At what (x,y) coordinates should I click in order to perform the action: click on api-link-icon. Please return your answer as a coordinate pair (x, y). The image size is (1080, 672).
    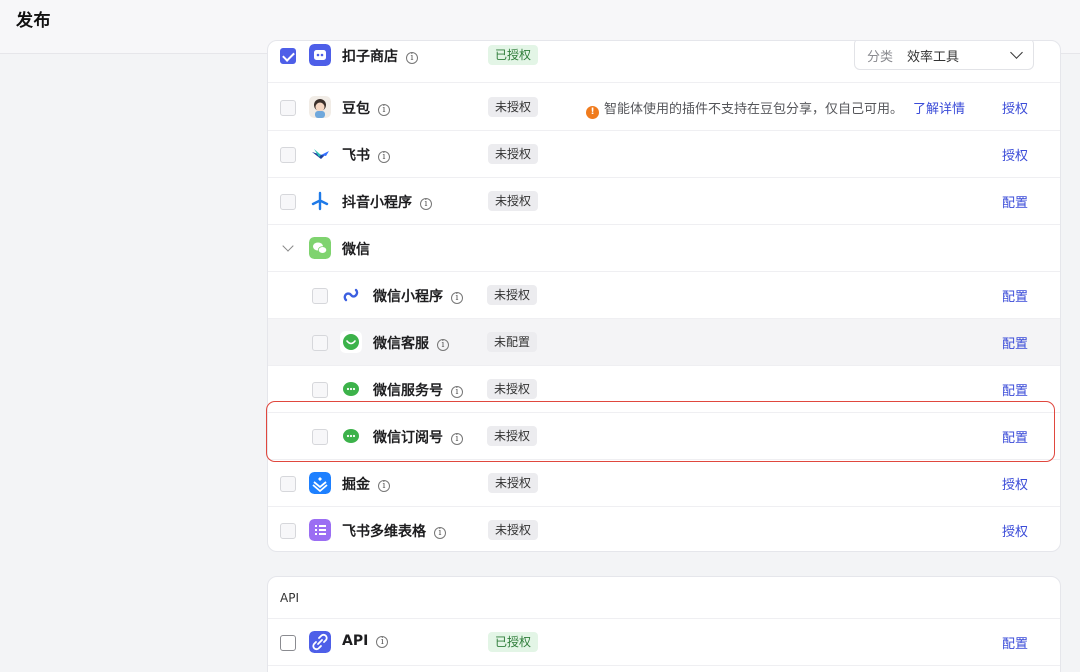
    Looking at the image, I should click on (320, 642).